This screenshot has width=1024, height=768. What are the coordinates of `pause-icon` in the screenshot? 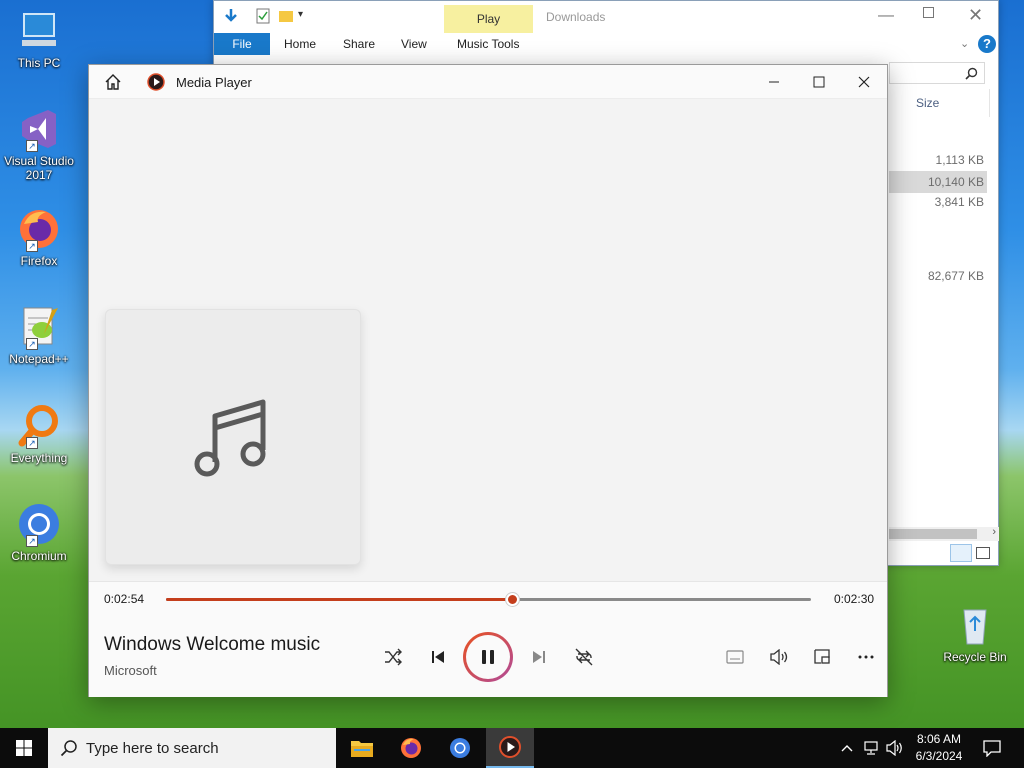 It's located at (488, 657).